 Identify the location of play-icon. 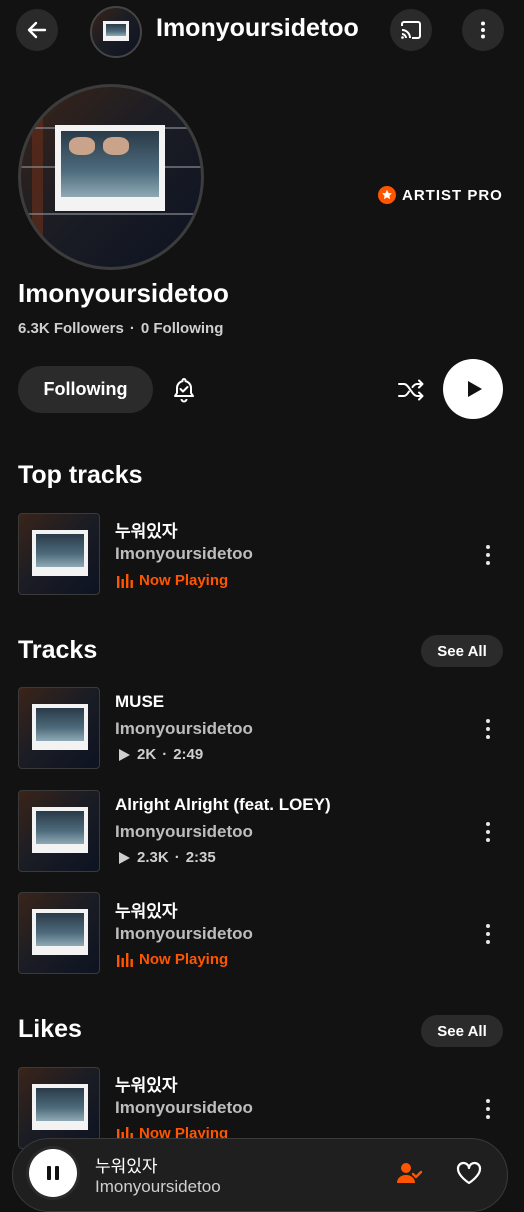
(475, 389).